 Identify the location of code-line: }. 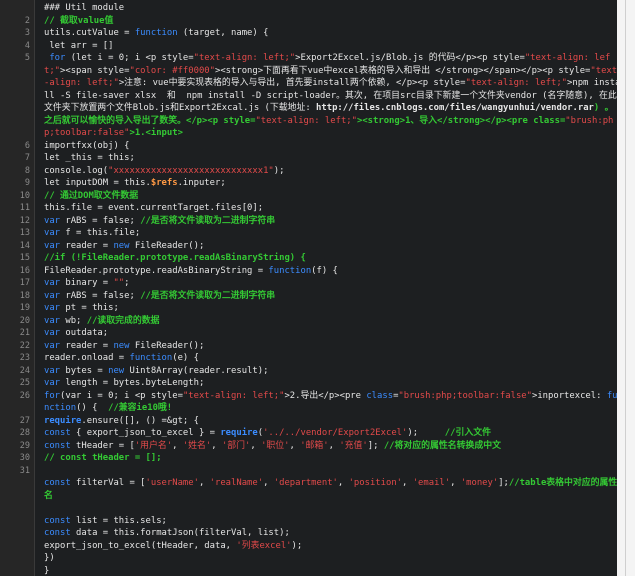
(312, 570).